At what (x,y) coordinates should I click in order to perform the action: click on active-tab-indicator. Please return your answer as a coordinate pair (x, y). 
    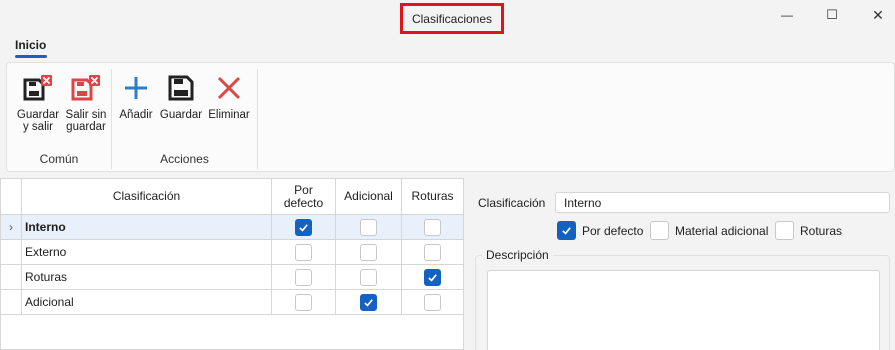
    Looking at the image, I should click on (31, 56).